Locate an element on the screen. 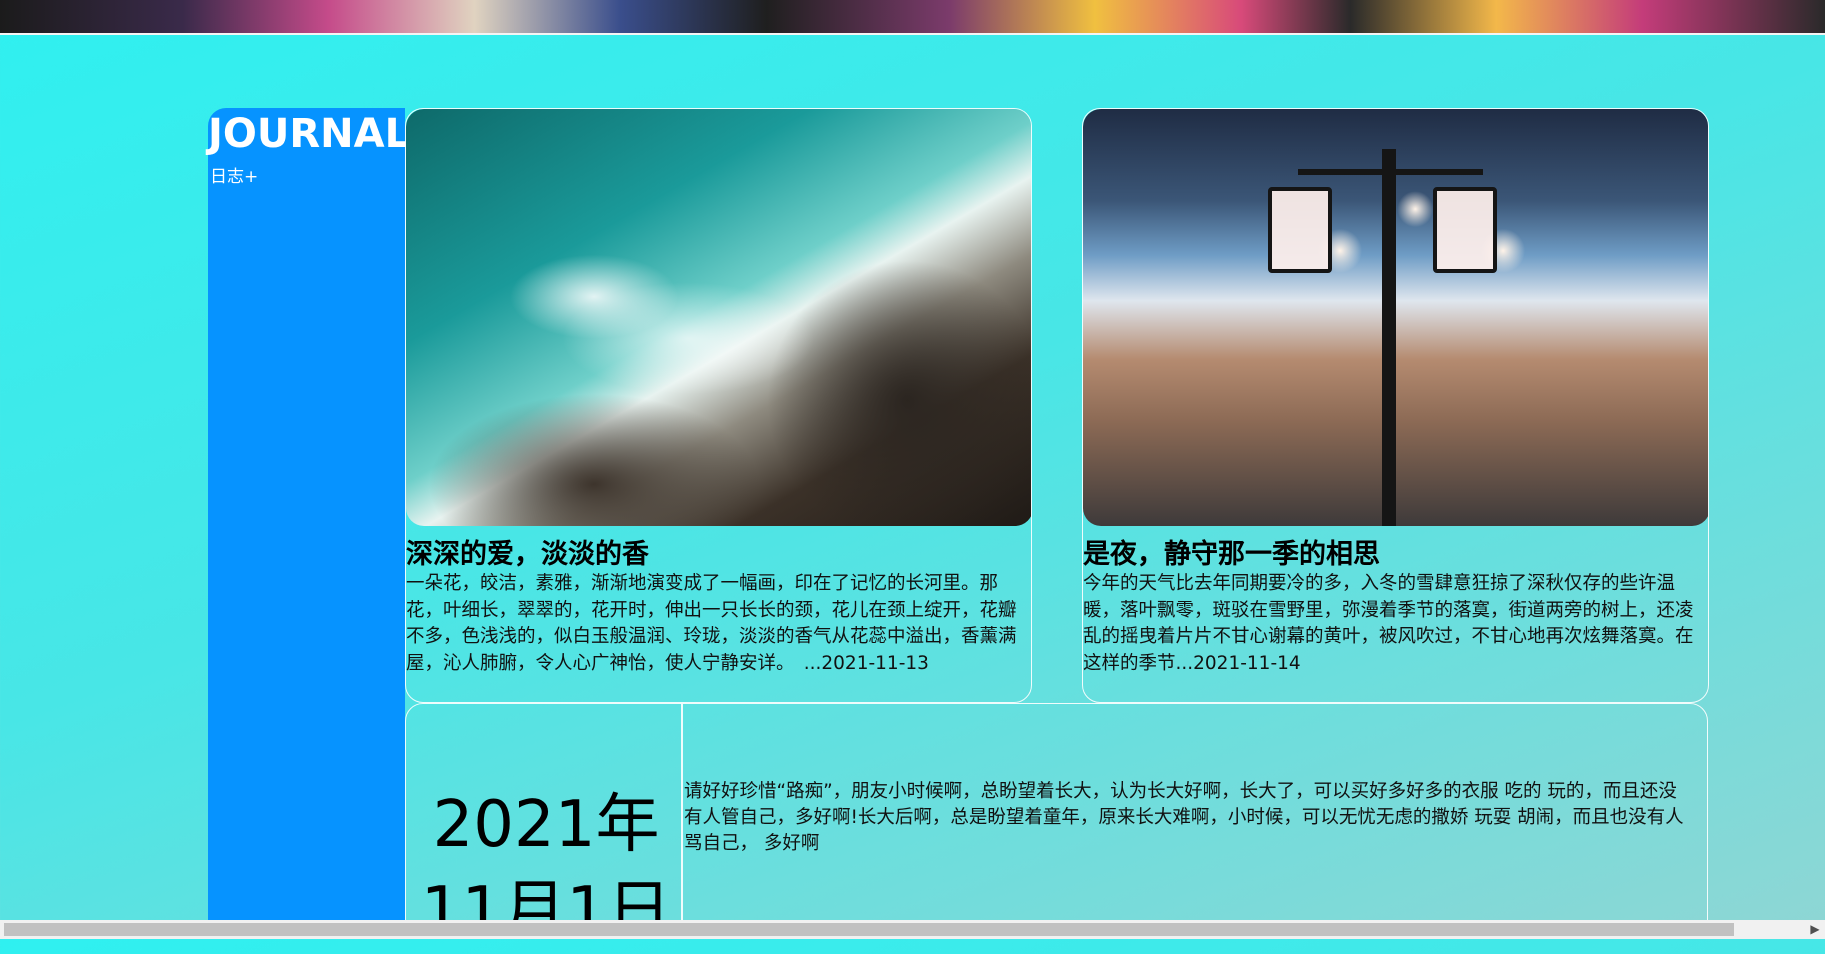 This screenshot has width=1825, height=954. lamp-left-shape is located at coordinates (1300, 230).